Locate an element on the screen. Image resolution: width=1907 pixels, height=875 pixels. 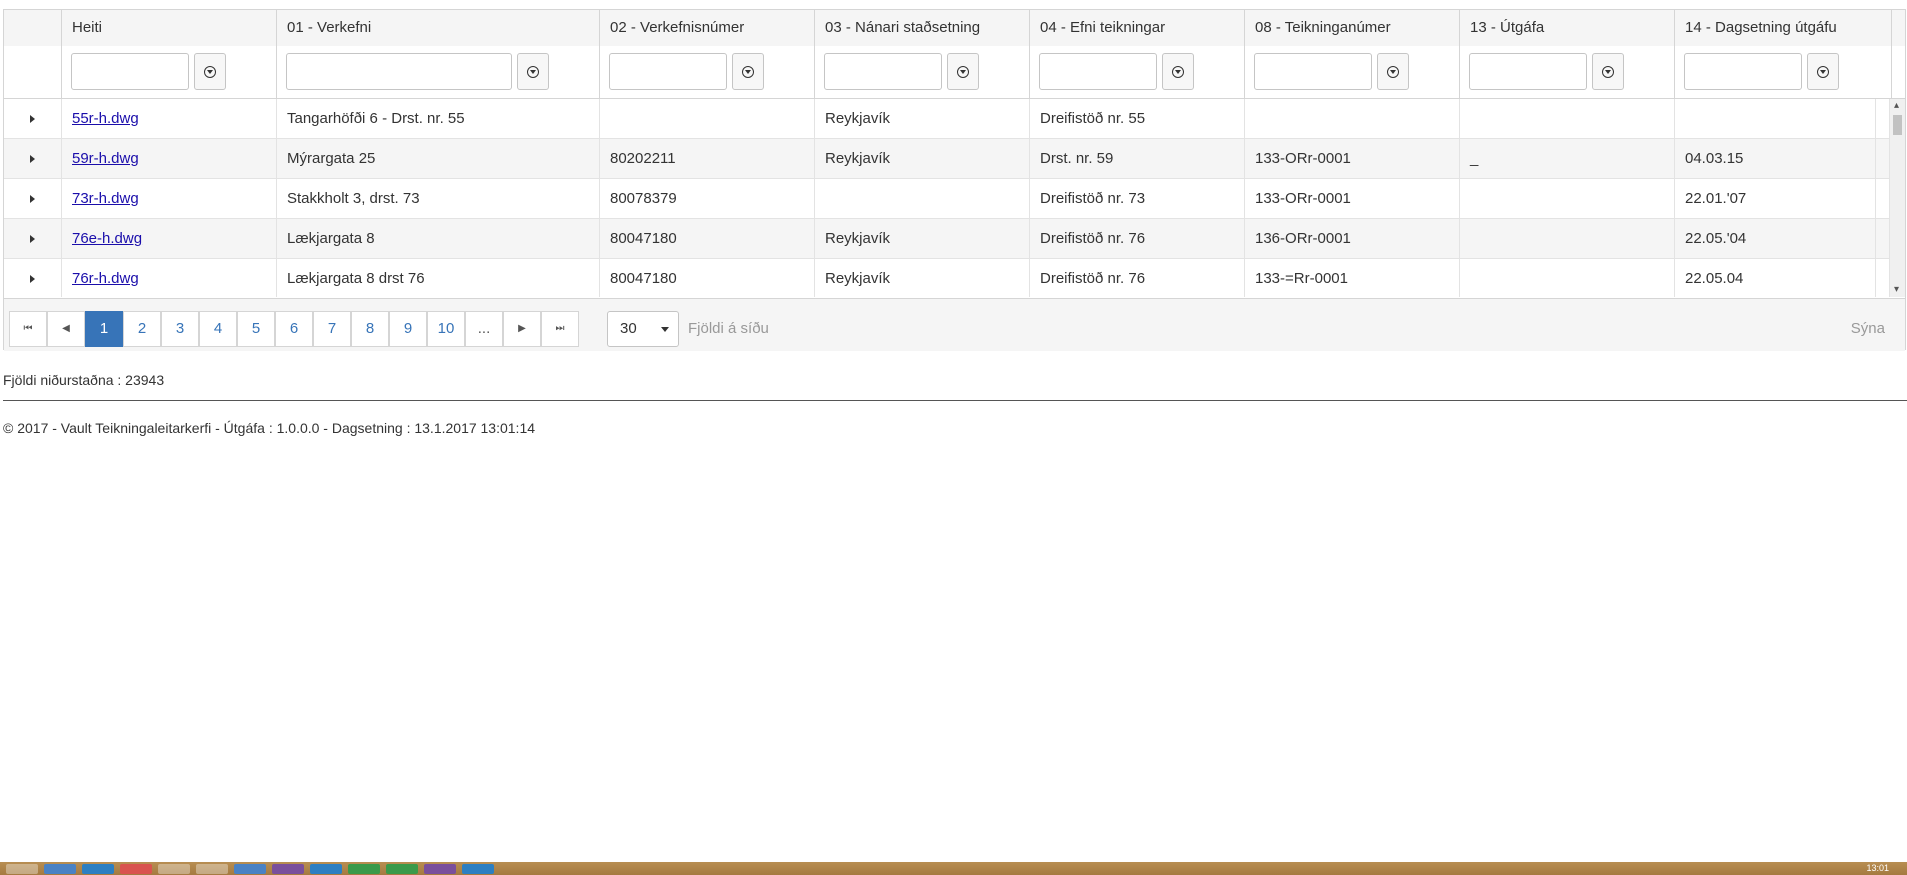
cell-stadsetning is located at coordinates (922, 198).